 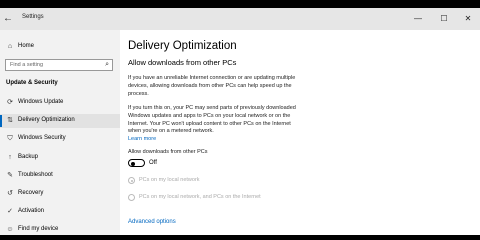 What do you see at coordinates (60, 194) in the screenshot?
I see `sidebar-item-recovery: ↺ Recovery` at bounding box center [60, 194].